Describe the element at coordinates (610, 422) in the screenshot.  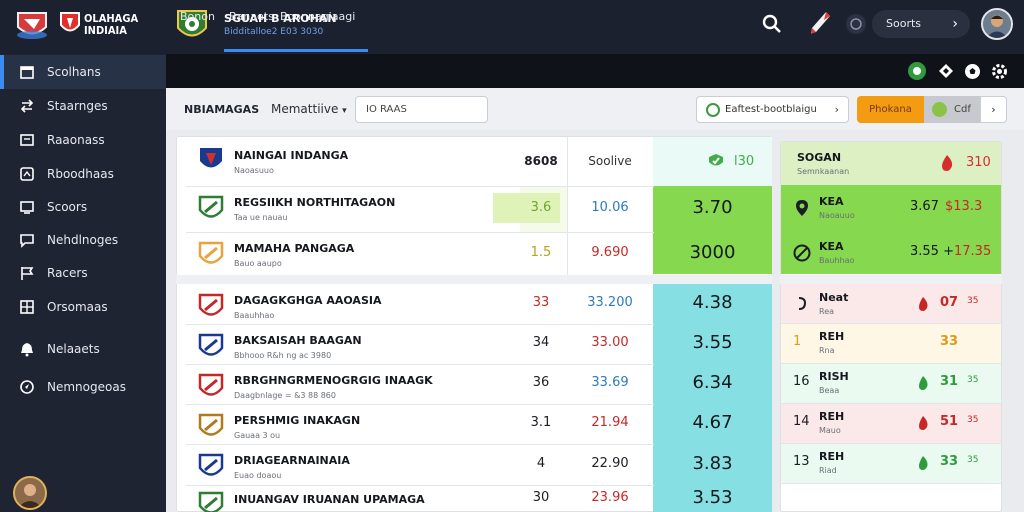
I see `odds-col2: 21.94` at that location.